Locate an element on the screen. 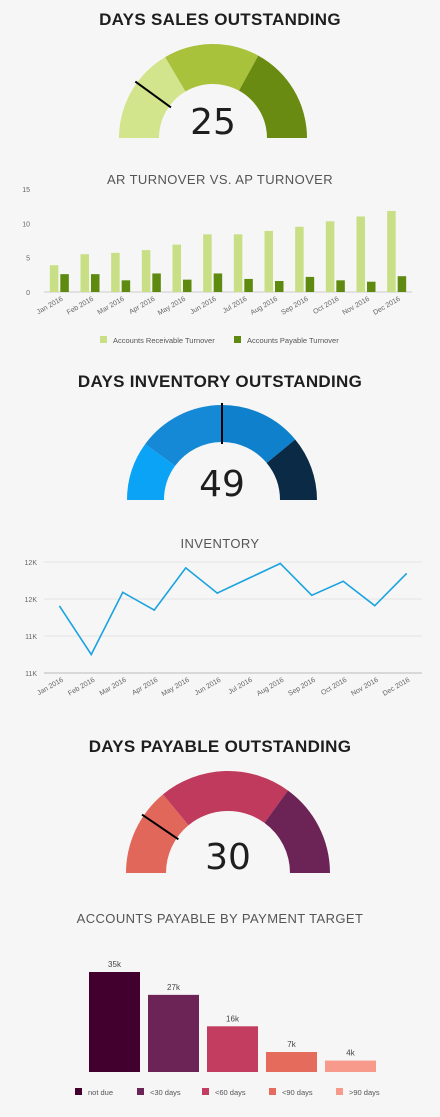 This screenshot has width=440, height=1117. dso-gauge: 25 is located at coordinates (213, 93).